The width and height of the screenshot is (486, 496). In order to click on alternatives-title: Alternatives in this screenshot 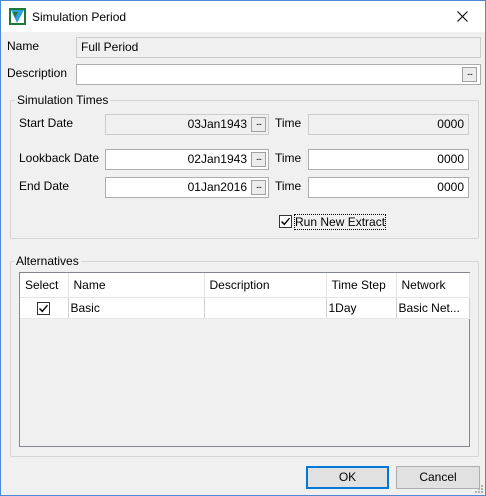, I will do `click(47, 261)`.